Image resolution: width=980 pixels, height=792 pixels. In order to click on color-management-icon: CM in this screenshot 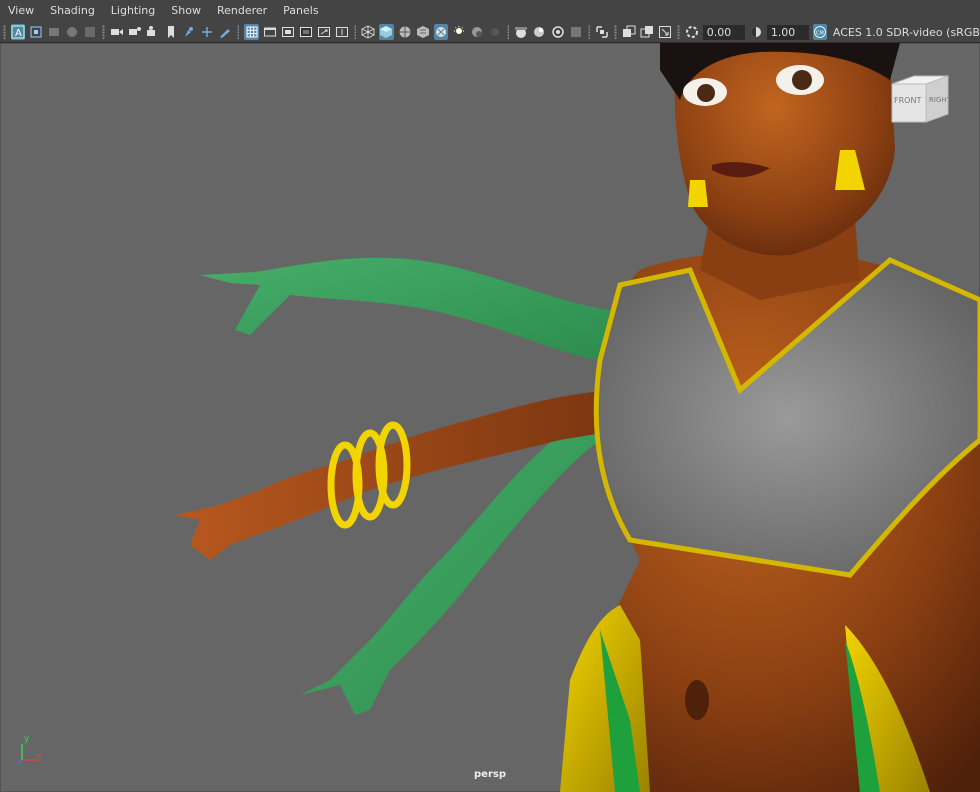, I will do `click(819, 32)`.